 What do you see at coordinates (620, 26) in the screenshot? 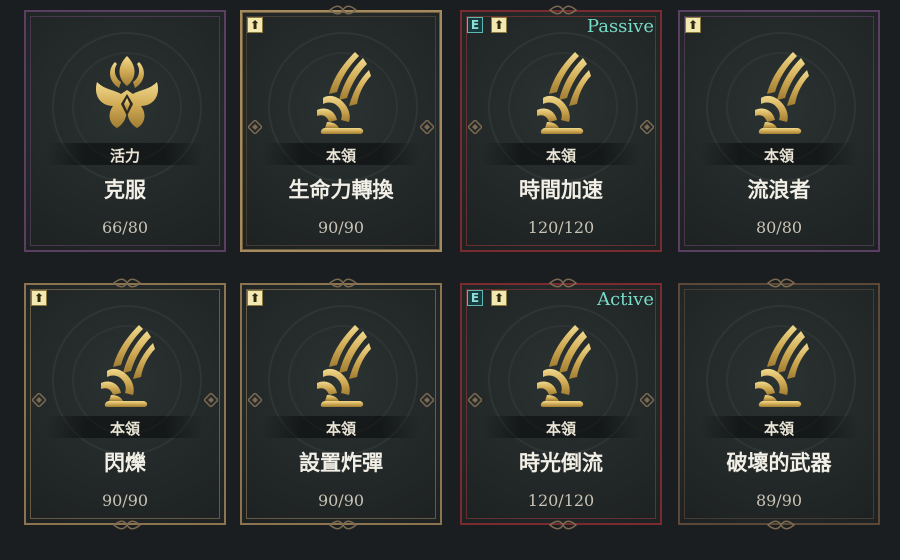
I see `skill-mode: Passive` at bounding box center [620, 26].